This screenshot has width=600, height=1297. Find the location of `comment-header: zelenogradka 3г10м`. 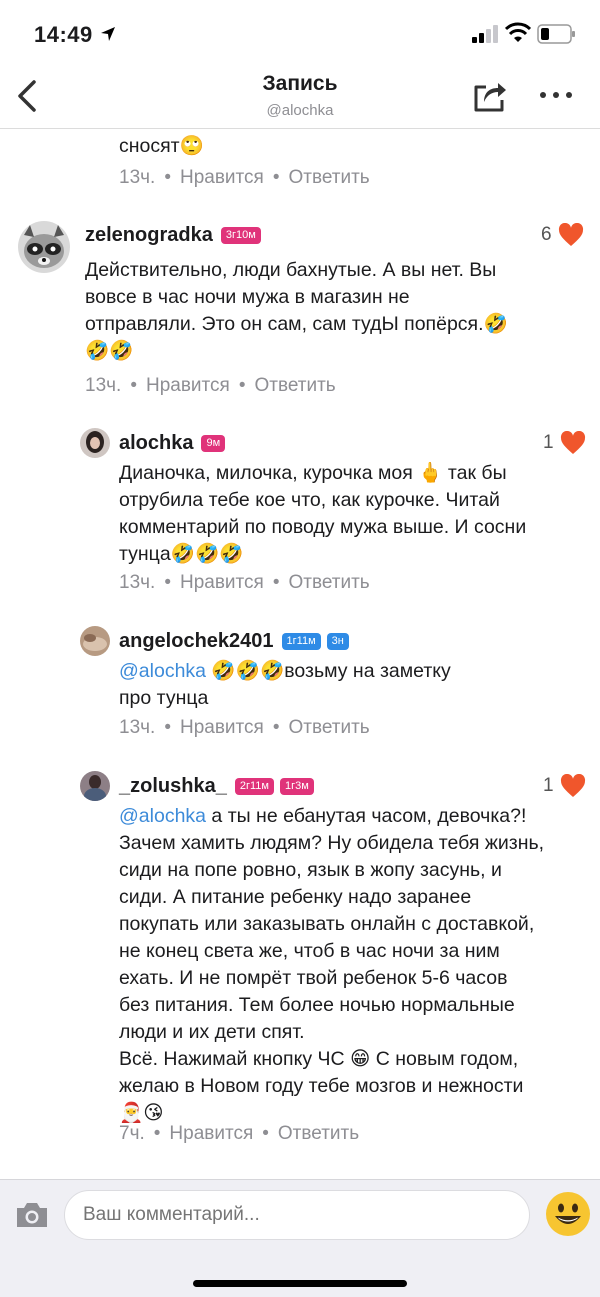

comment-header: zelenogradka 3г10м is located at coordinates (173, 235).